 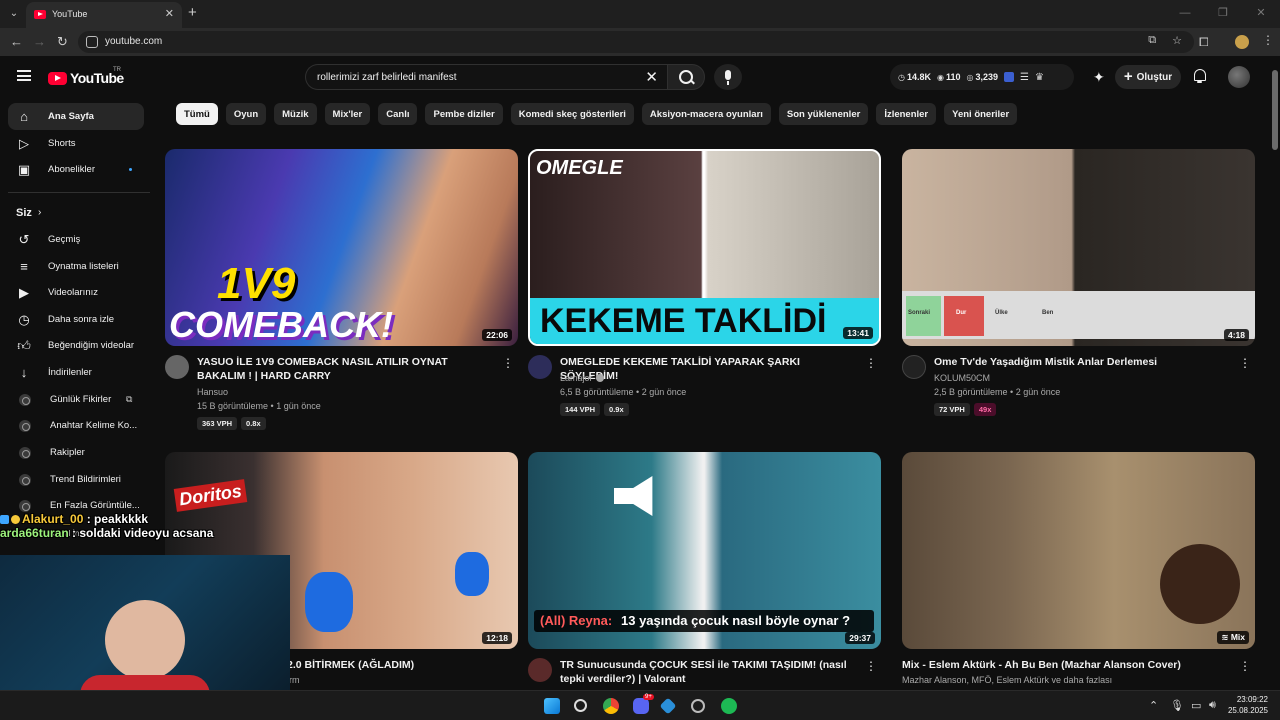 I want to click on chip-action-adventure: Aksiyon-macera oyunları, so click(x=706, y=114).